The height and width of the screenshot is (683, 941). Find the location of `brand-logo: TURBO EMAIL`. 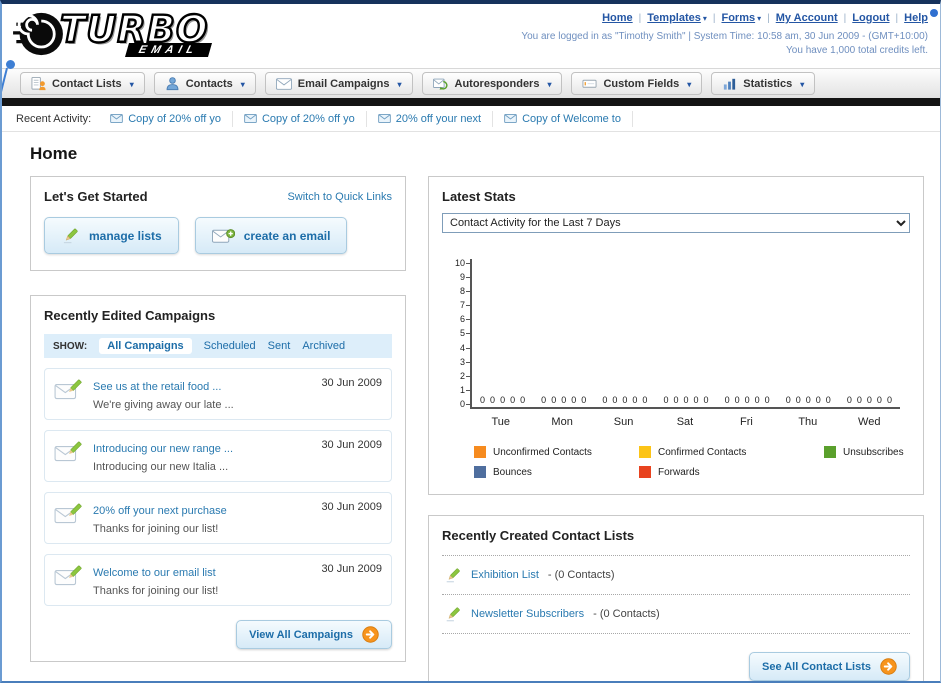

brand-logo: TURBO EMAIL is located at coordinates (112, 39).